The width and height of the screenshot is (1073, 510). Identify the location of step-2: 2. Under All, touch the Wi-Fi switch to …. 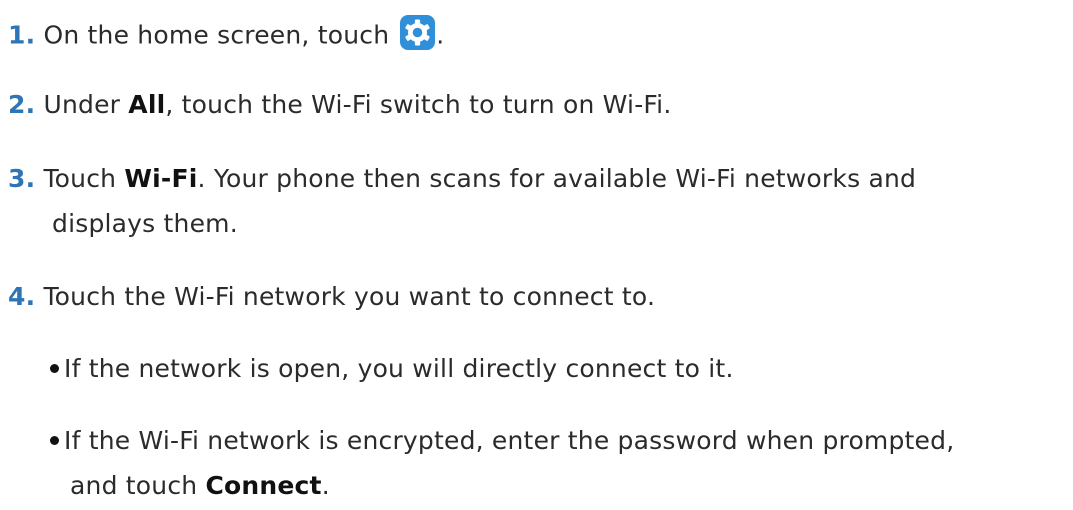
(339, 105).